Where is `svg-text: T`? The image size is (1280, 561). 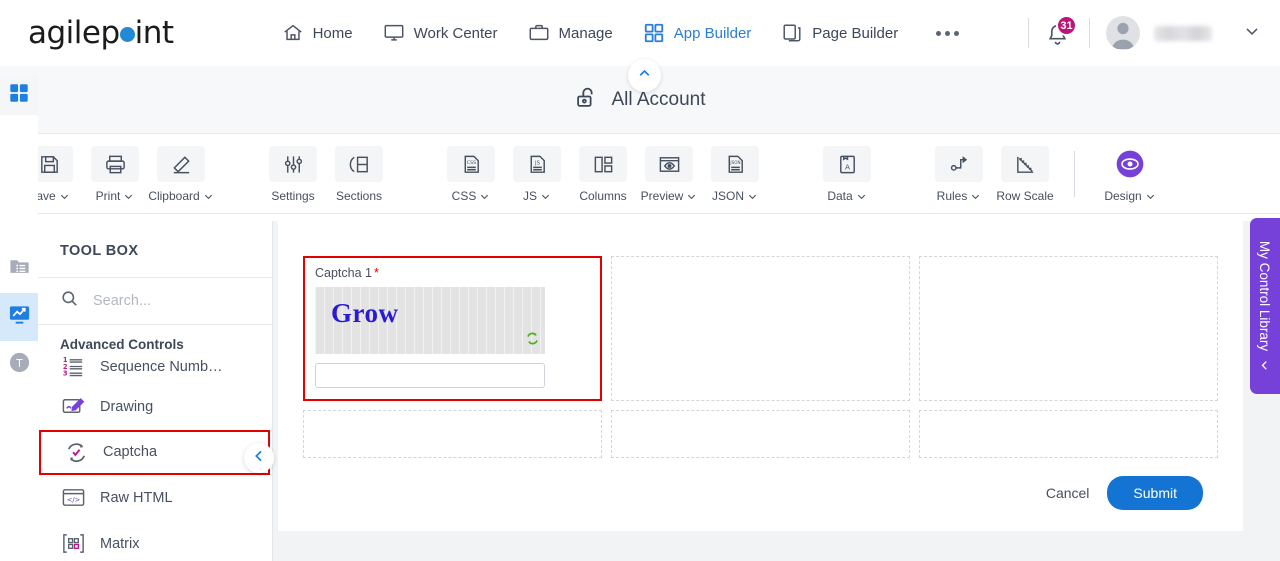 svg-text: T is located at coordinates (19, 364).